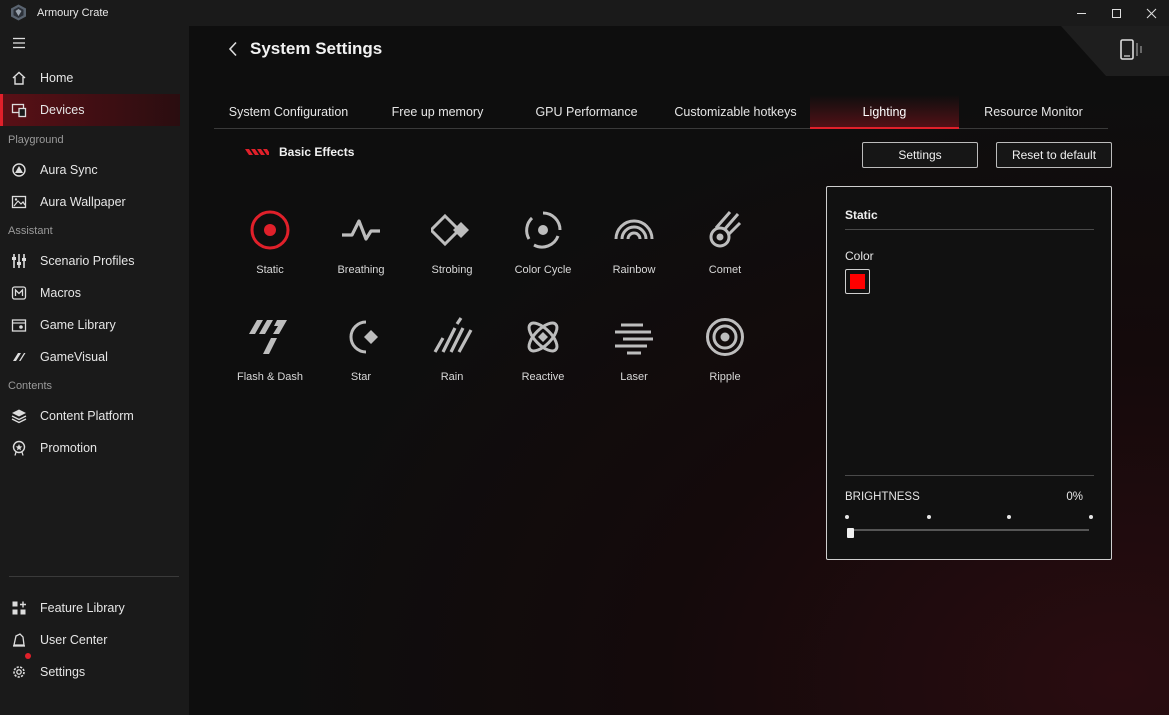 The image size is (1169, 715). Describe the element at coordinates (19, 640) in the screenshot. I see `user-center-icon` at that location.